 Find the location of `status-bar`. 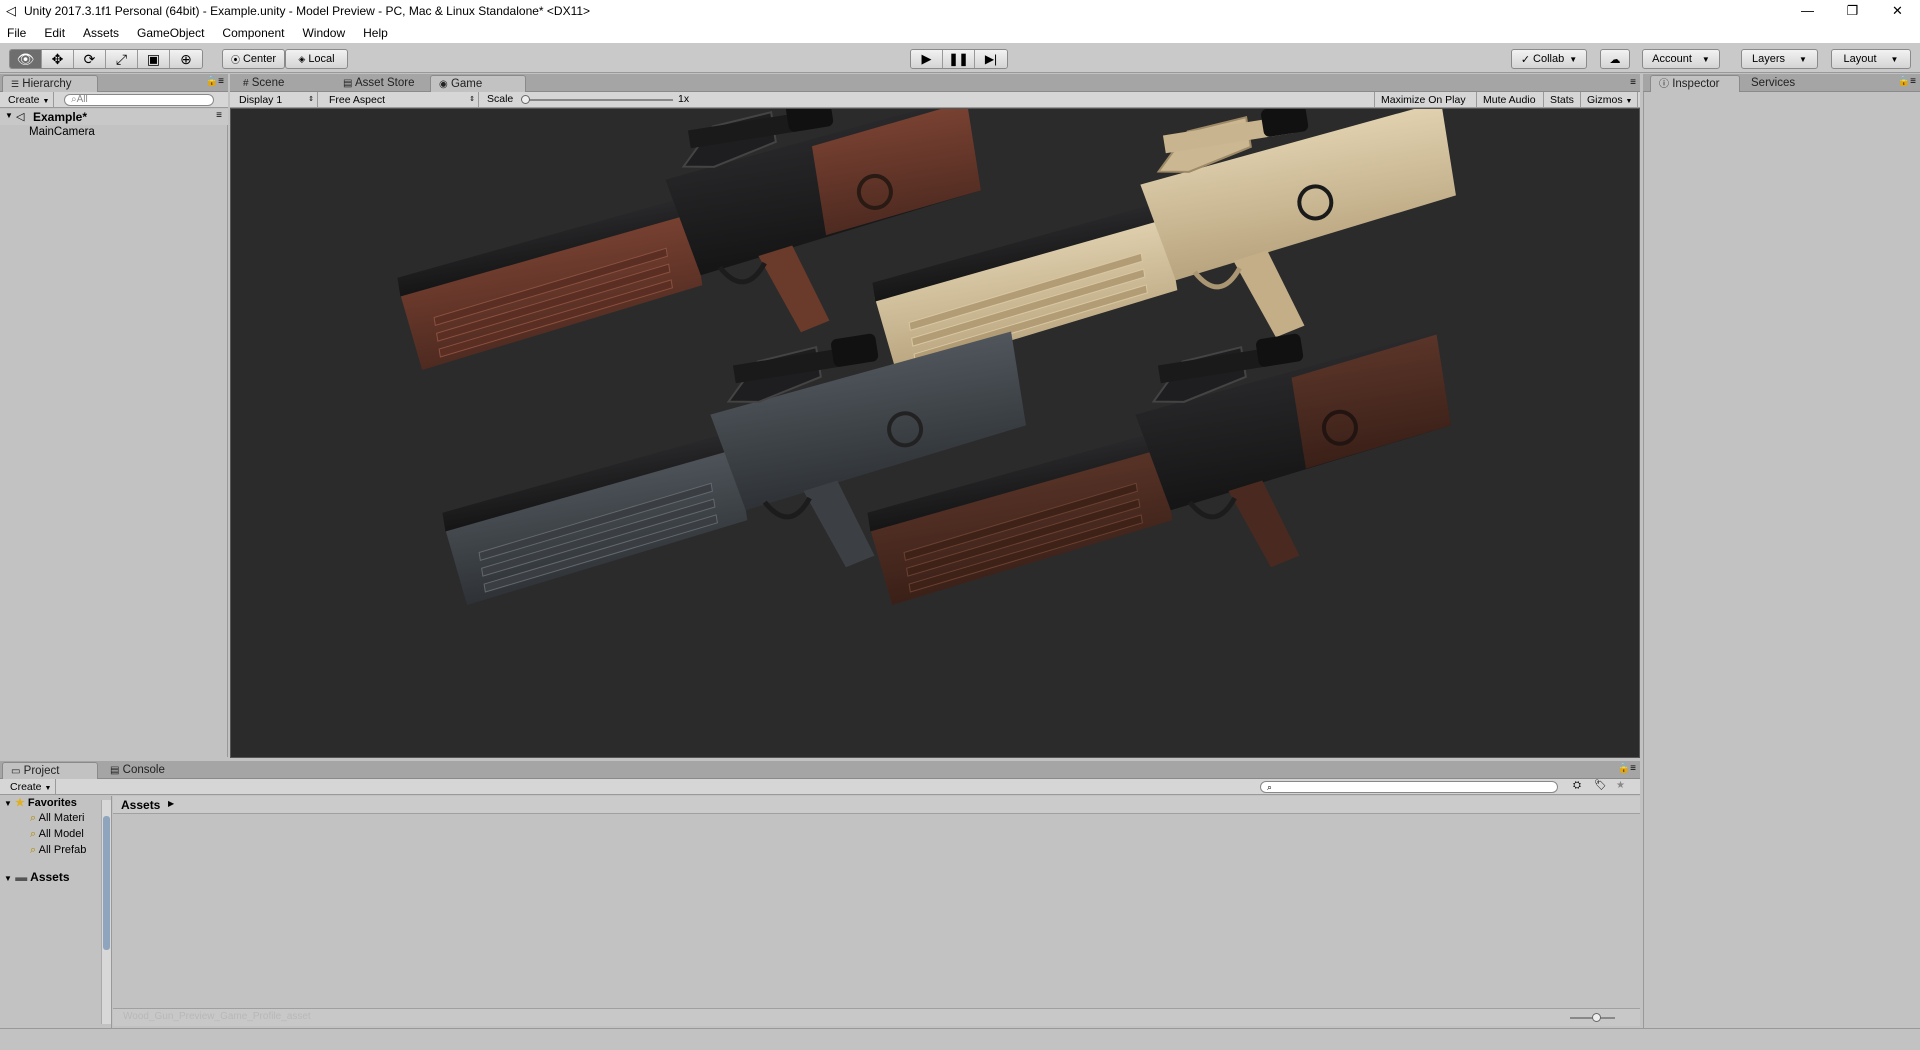

status-bar is located at coordinates (960, 1039).